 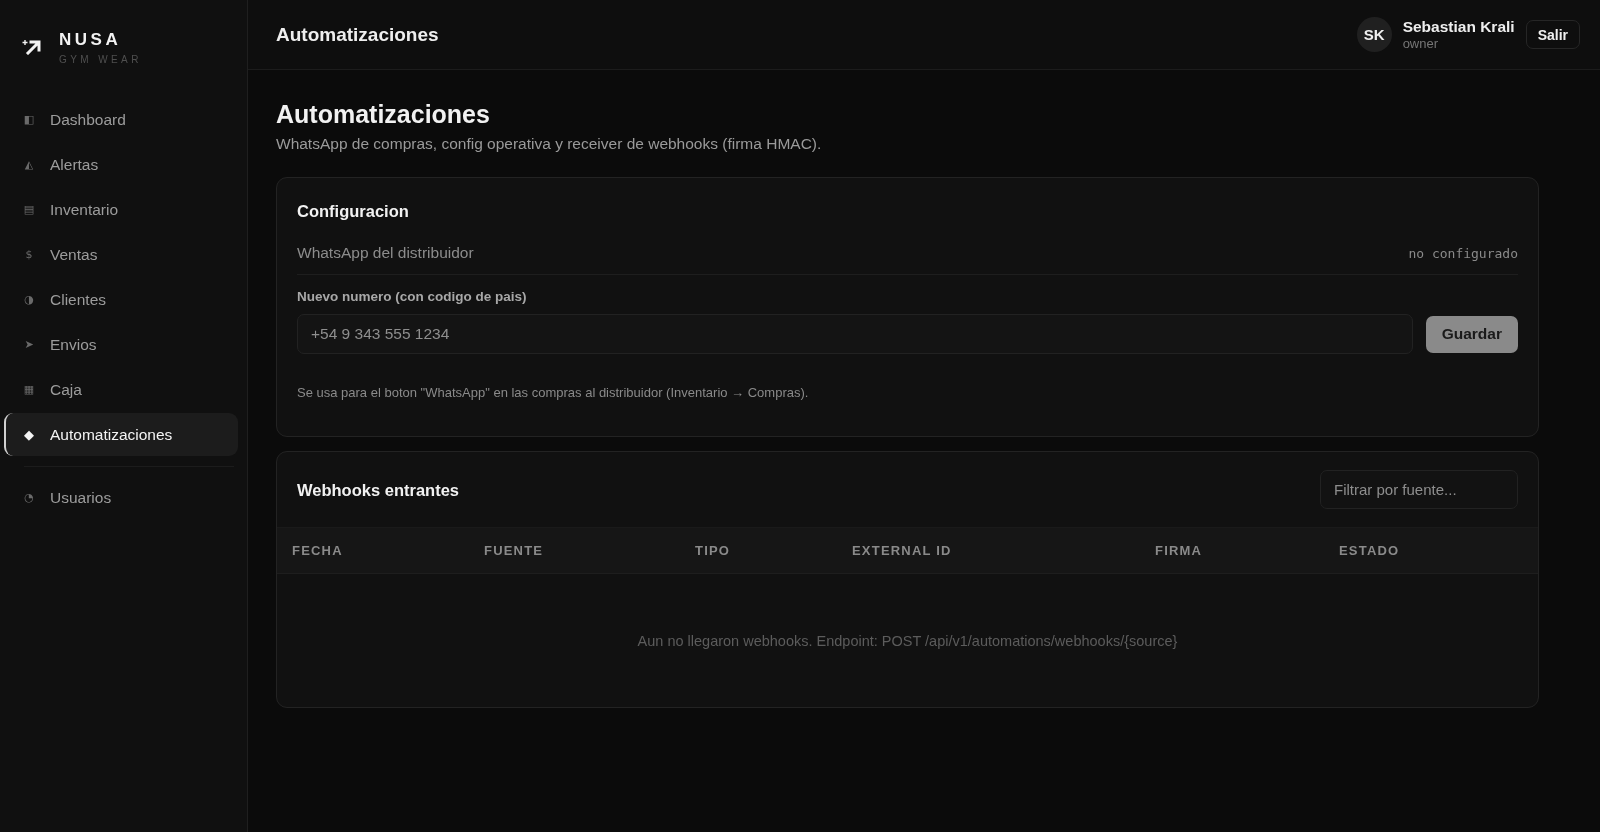 What do you see at coordinates (121, 344) in the screenshot?
I see `nav-item: ➤ Envios` at bounding box center [121, 344].